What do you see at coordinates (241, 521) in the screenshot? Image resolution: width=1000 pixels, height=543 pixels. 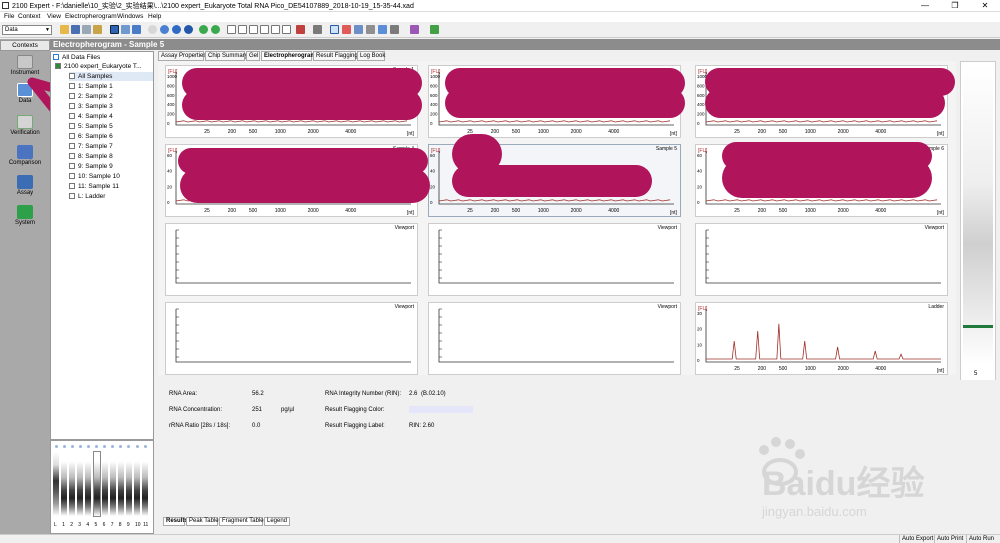 I see `tab-fragment-table: Fragment Table` at bounding box center [241, 521].